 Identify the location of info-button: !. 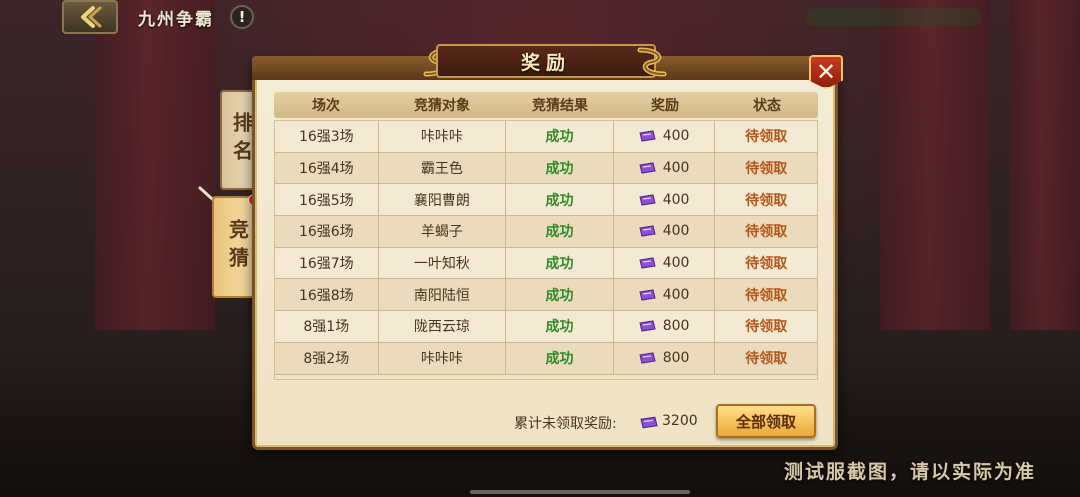
(242, 17).